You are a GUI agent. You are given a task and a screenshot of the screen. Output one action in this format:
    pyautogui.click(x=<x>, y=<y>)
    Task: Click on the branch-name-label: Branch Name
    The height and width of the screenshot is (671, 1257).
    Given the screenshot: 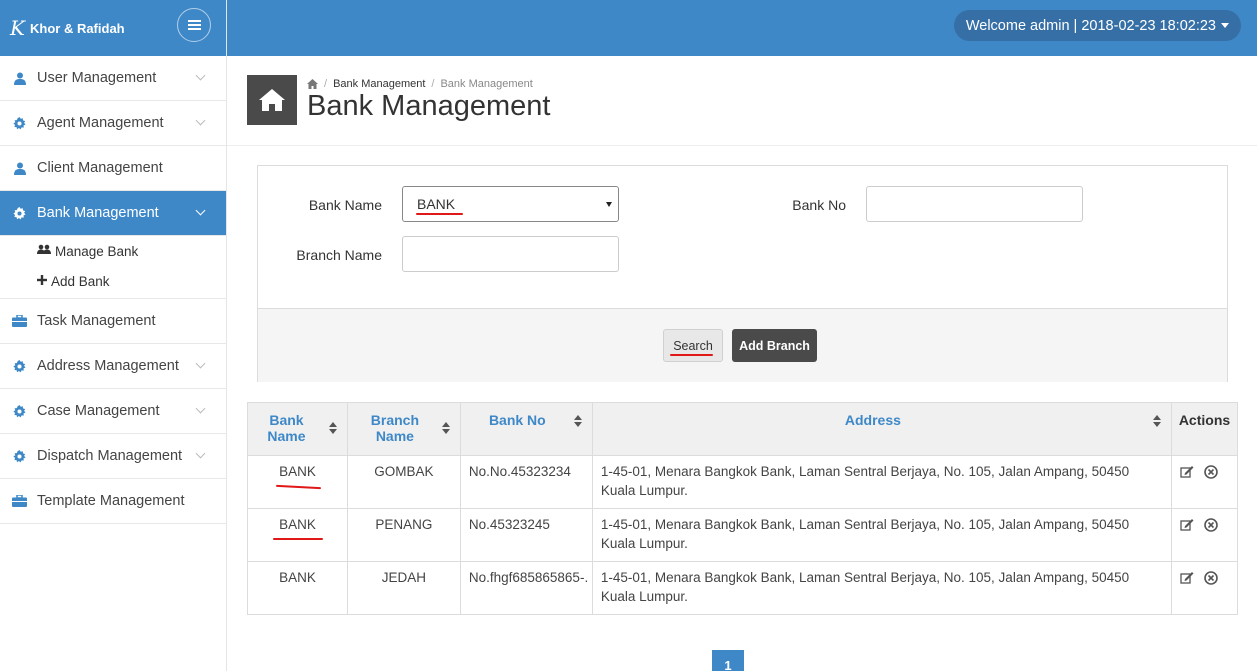 What is the action you would take?
    pyautogui.click(x=339, y=255)
    